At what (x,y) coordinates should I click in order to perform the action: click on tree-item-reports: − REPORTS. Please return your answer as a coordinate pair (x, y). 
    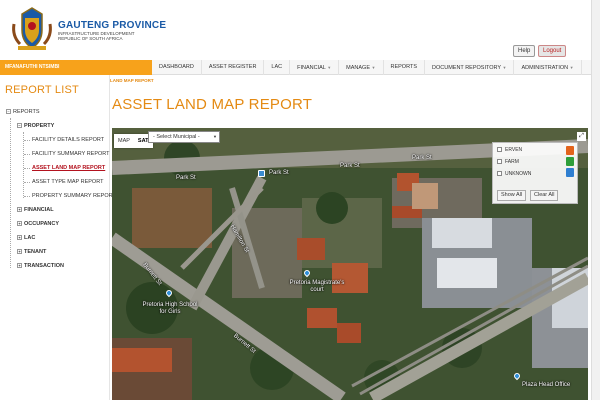
    Looking at the image, I should click on (23, 112).